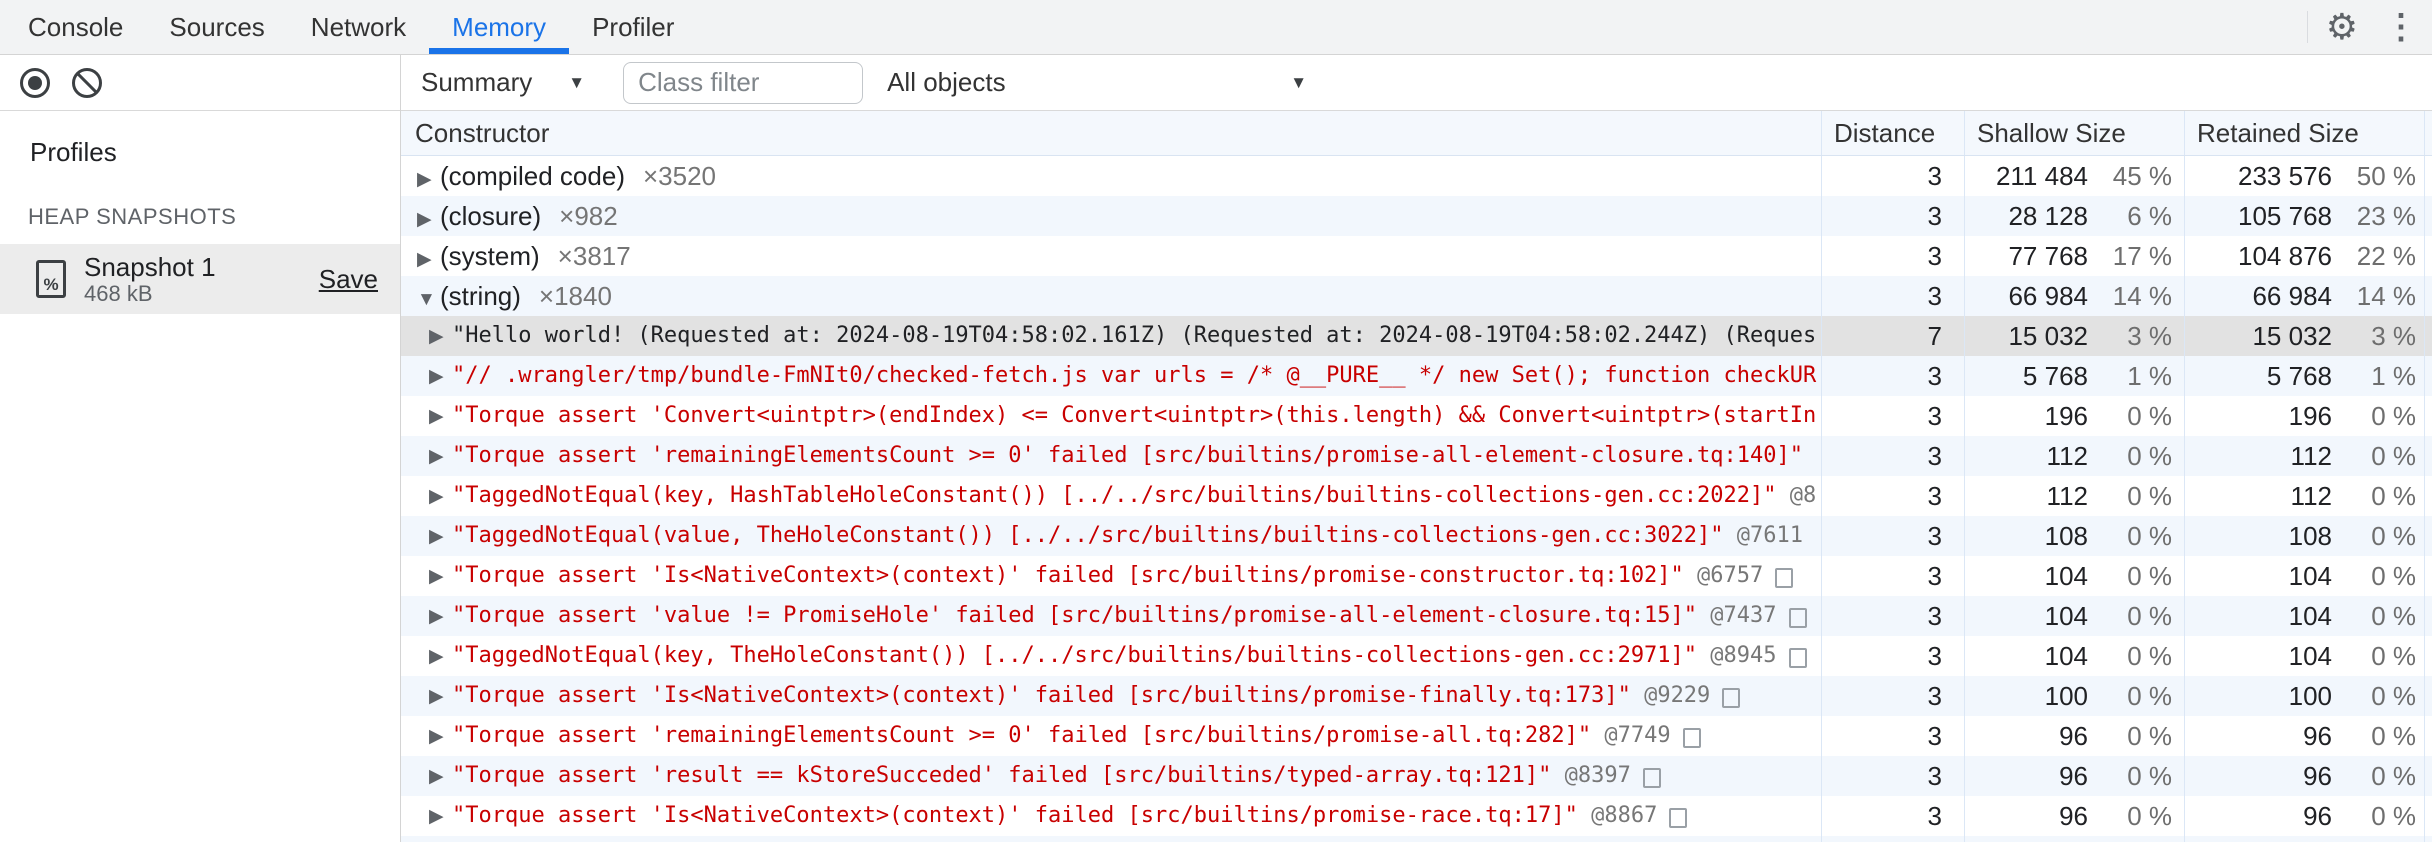 The width and height of the screenshot is (2432, 842). What do you see at coordinates (428, 298) in the screenshot?
I see `chevron-expanded-icon: ▼` at bounding box center [428, 298].